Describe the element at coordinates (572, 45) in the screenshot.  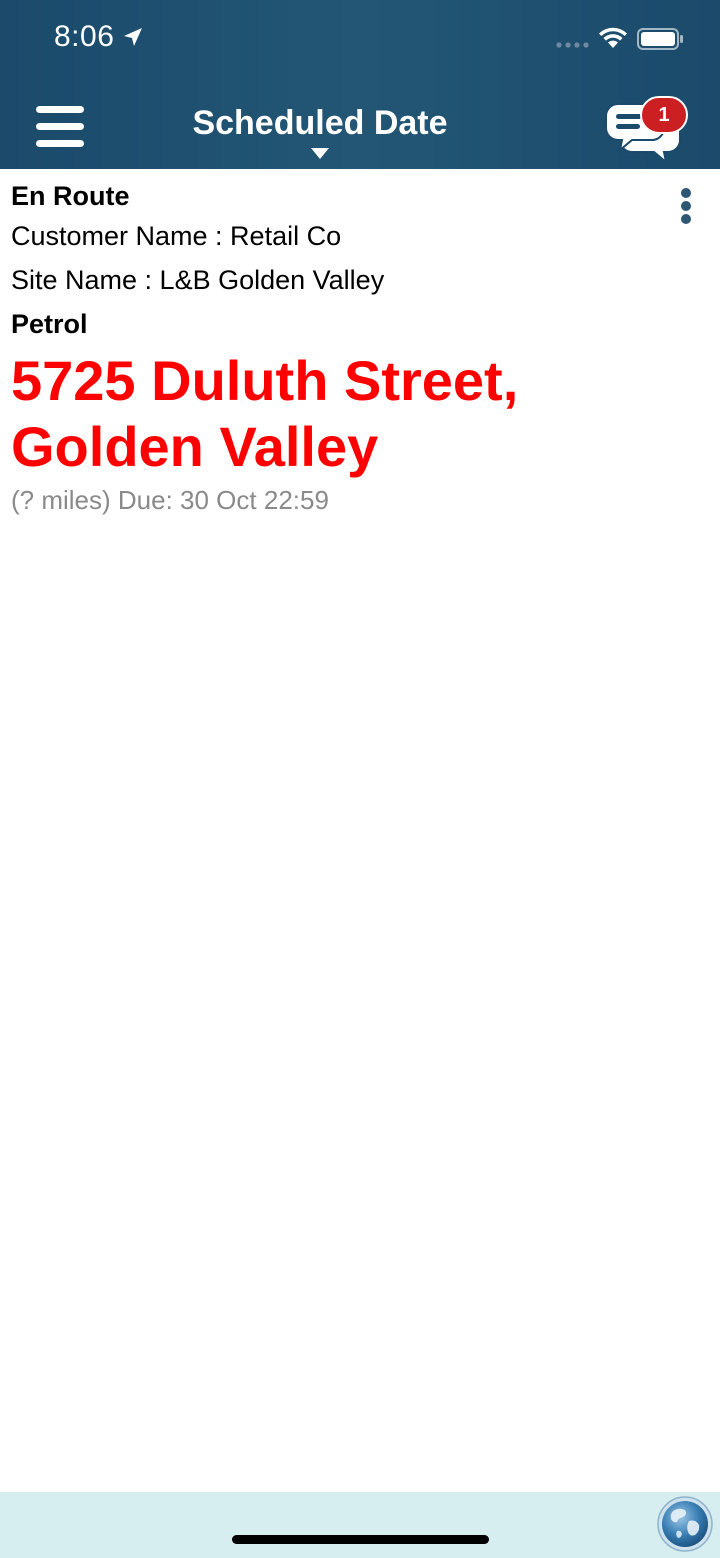
I see `cellular-signal-icon` at that location.